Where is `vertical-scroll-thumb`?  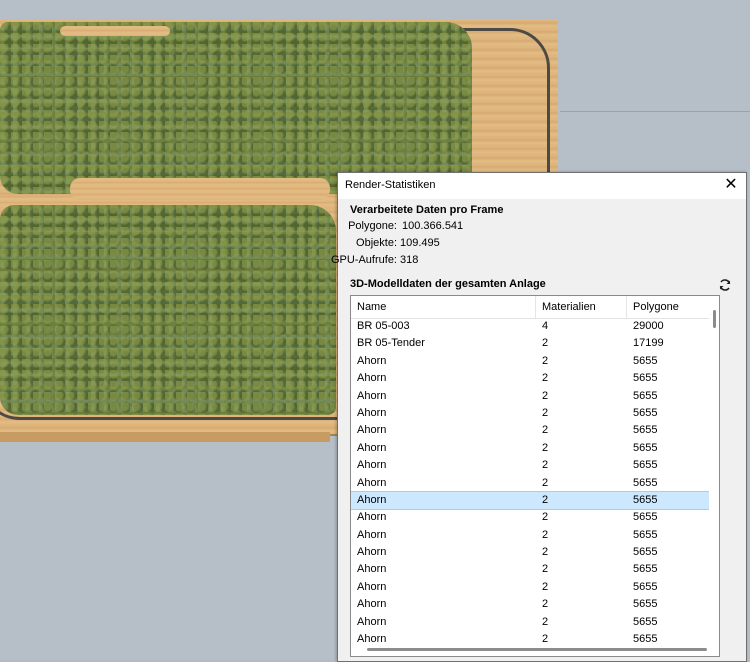 vertical-scroll-thumb is located at coordinates (714, 319).